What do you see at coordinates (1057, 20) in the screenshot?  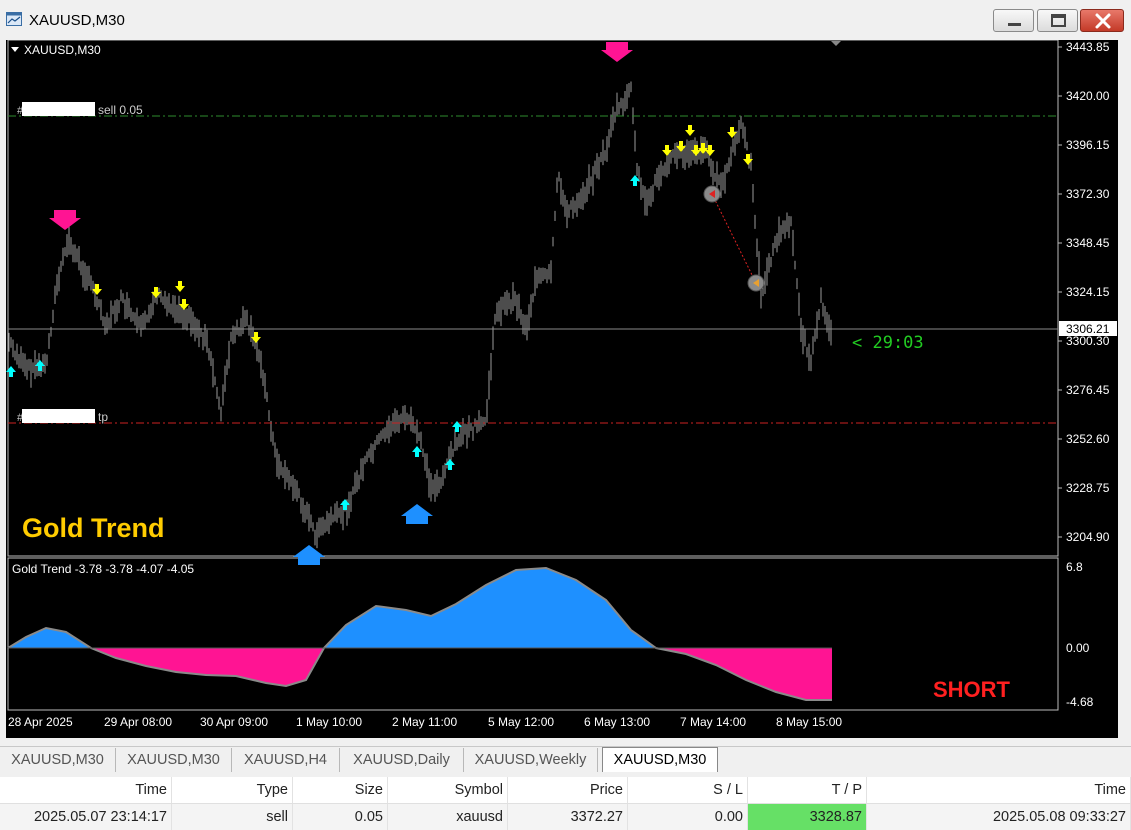 I see `maximize-button` at bounding box center [1057, 20].